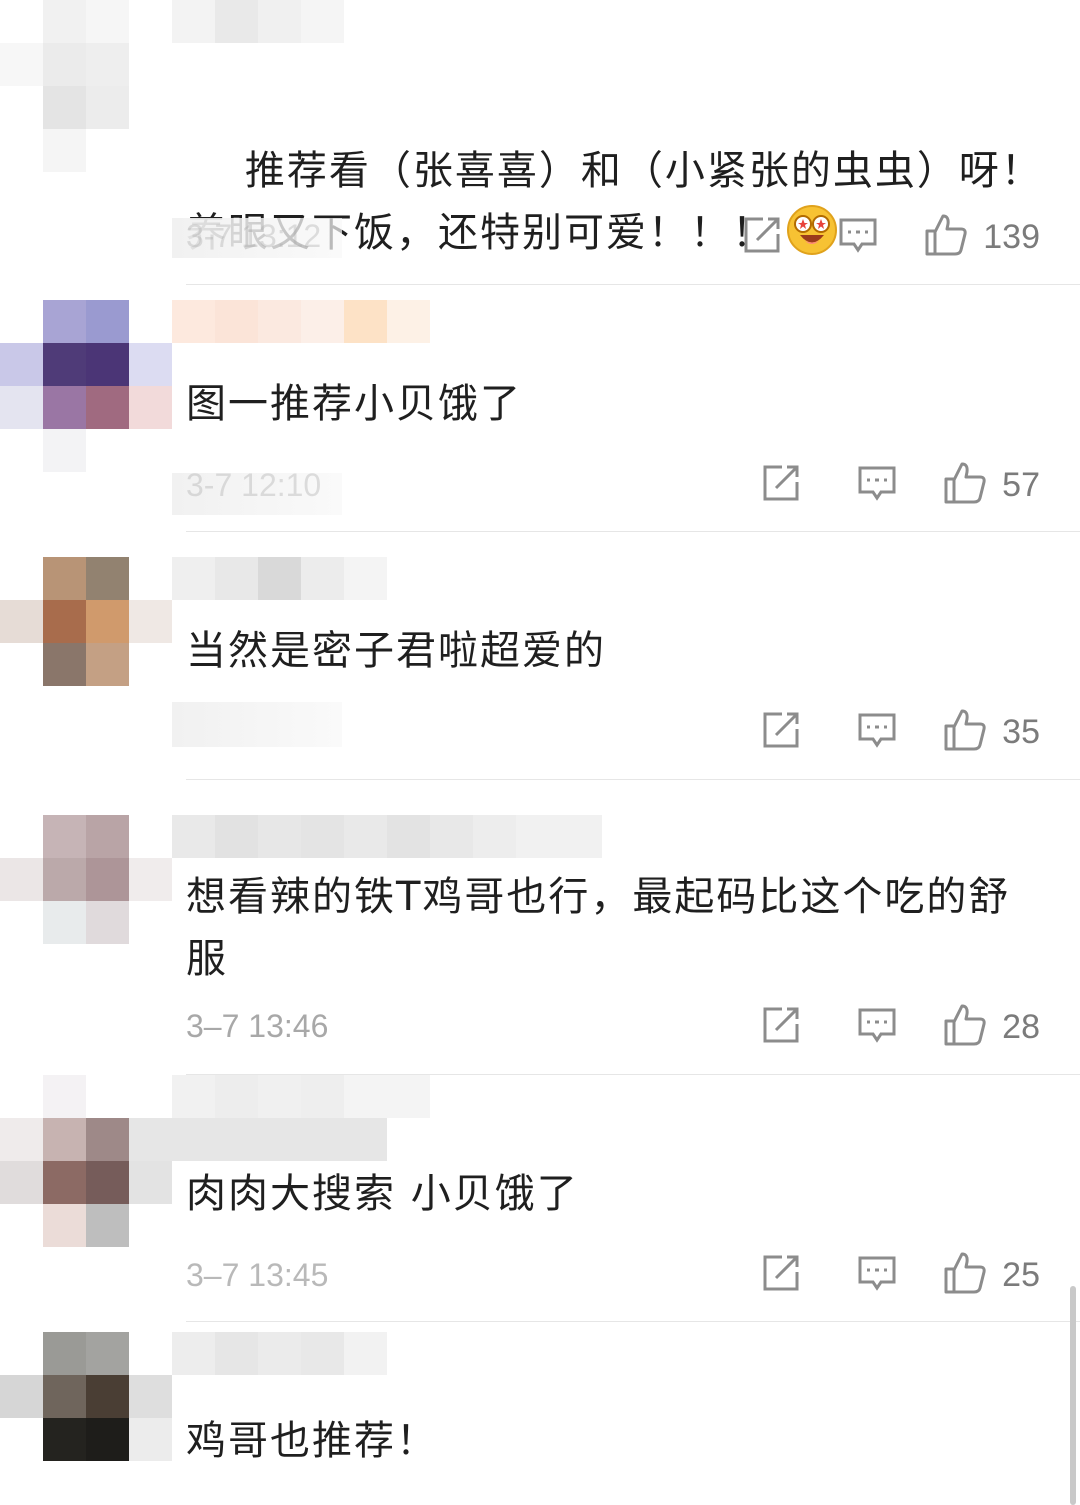  What do you see at coordinates (991, 1027) in the screenshot?
I see `like-button: 28` at bounding box center [991, 1027].